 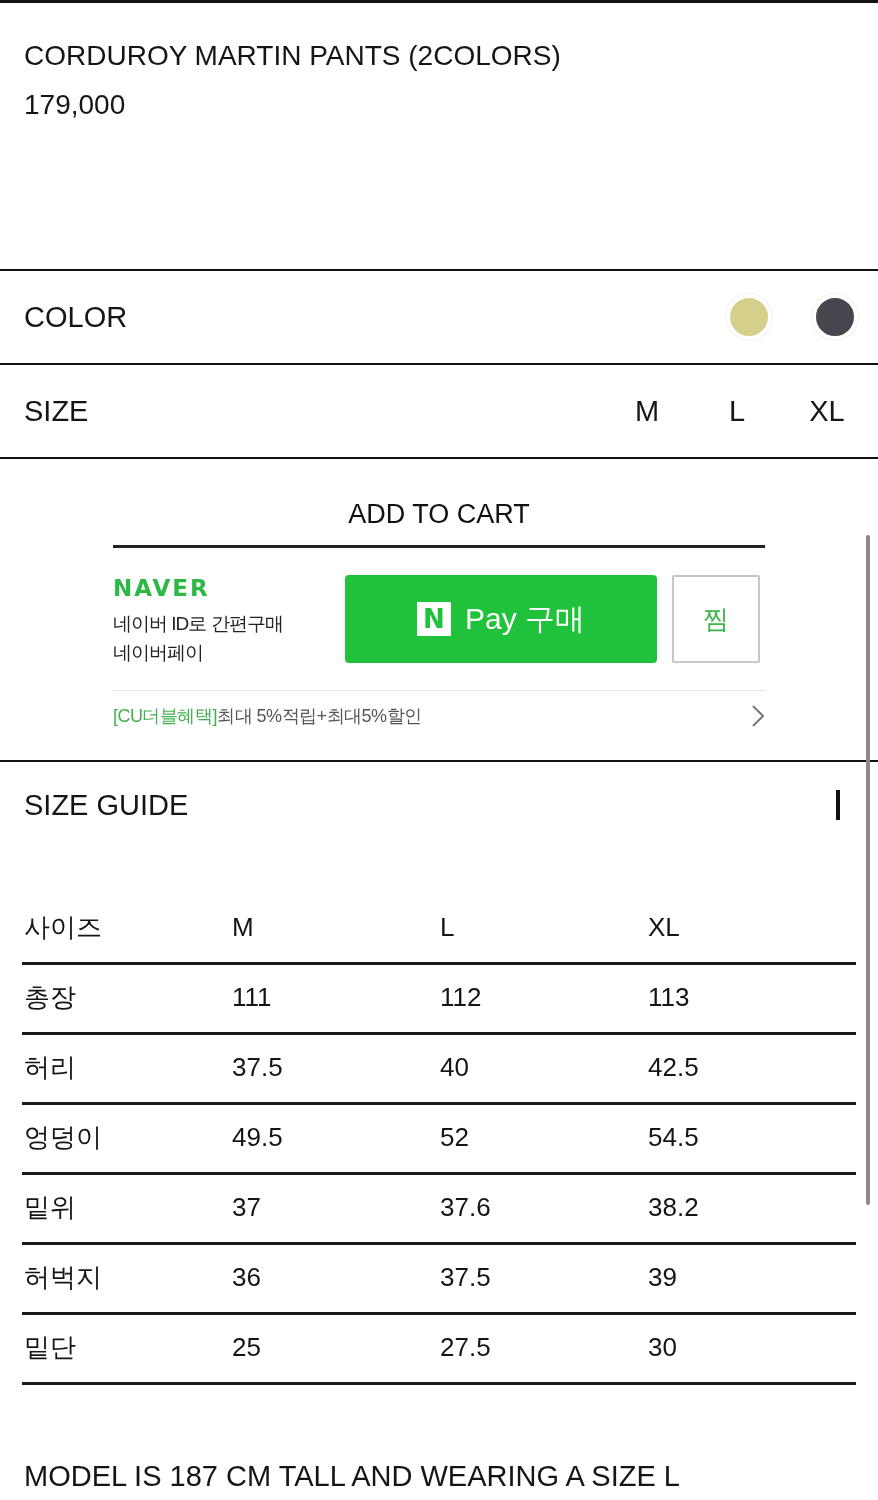 What do you see at coordinates (460, 998) in the screenshot?
I see `table-cell-text: 112` at bounding box center [460, 998].